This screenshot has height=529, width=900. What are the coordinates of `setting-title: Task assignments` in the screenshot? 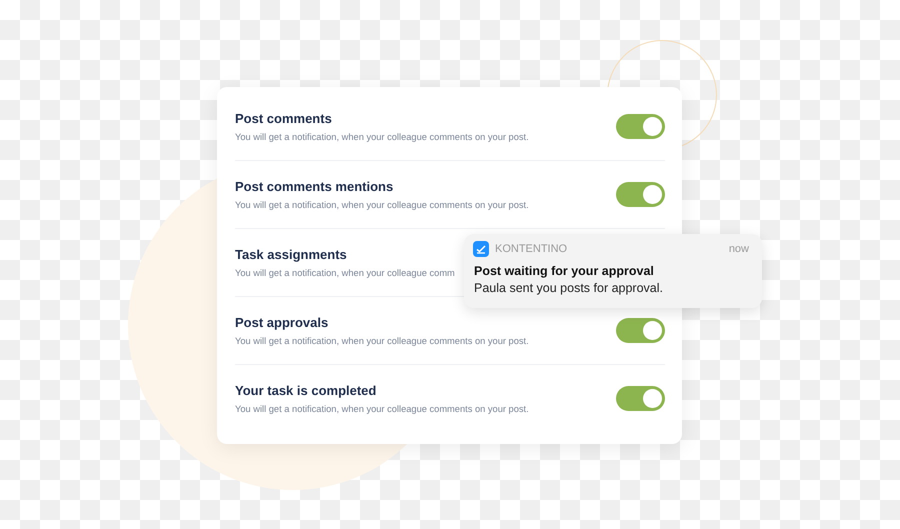 It's located at (291, 254).